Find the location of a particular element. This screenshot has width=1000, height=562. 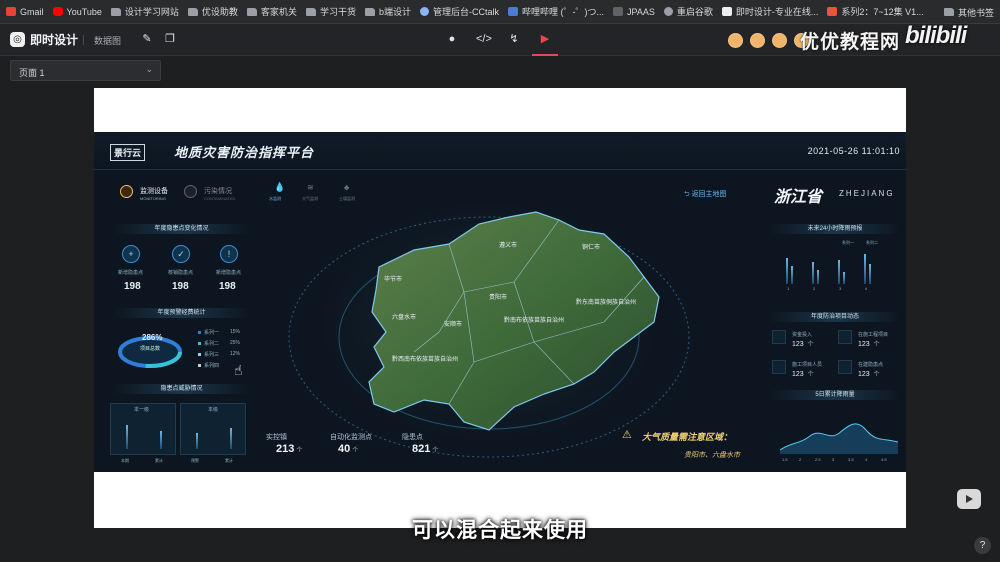

circle-icon is located at coordinates (424, 11).